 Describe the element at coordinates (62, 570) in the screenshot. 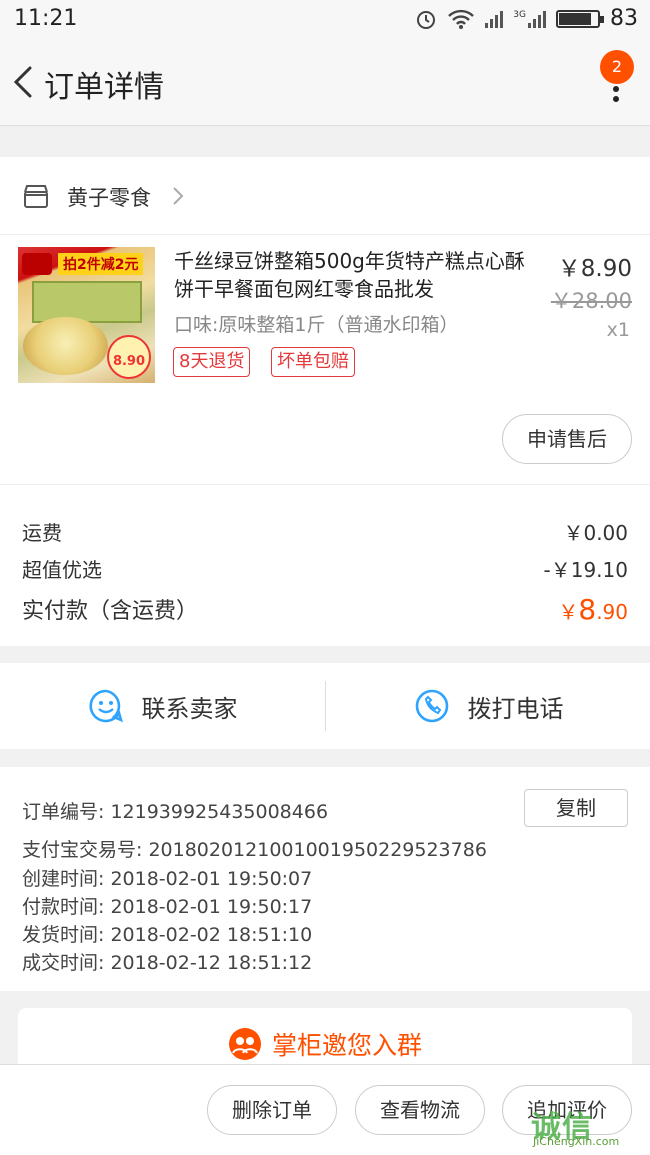

I see `discount-label: 超值优选` at that location.